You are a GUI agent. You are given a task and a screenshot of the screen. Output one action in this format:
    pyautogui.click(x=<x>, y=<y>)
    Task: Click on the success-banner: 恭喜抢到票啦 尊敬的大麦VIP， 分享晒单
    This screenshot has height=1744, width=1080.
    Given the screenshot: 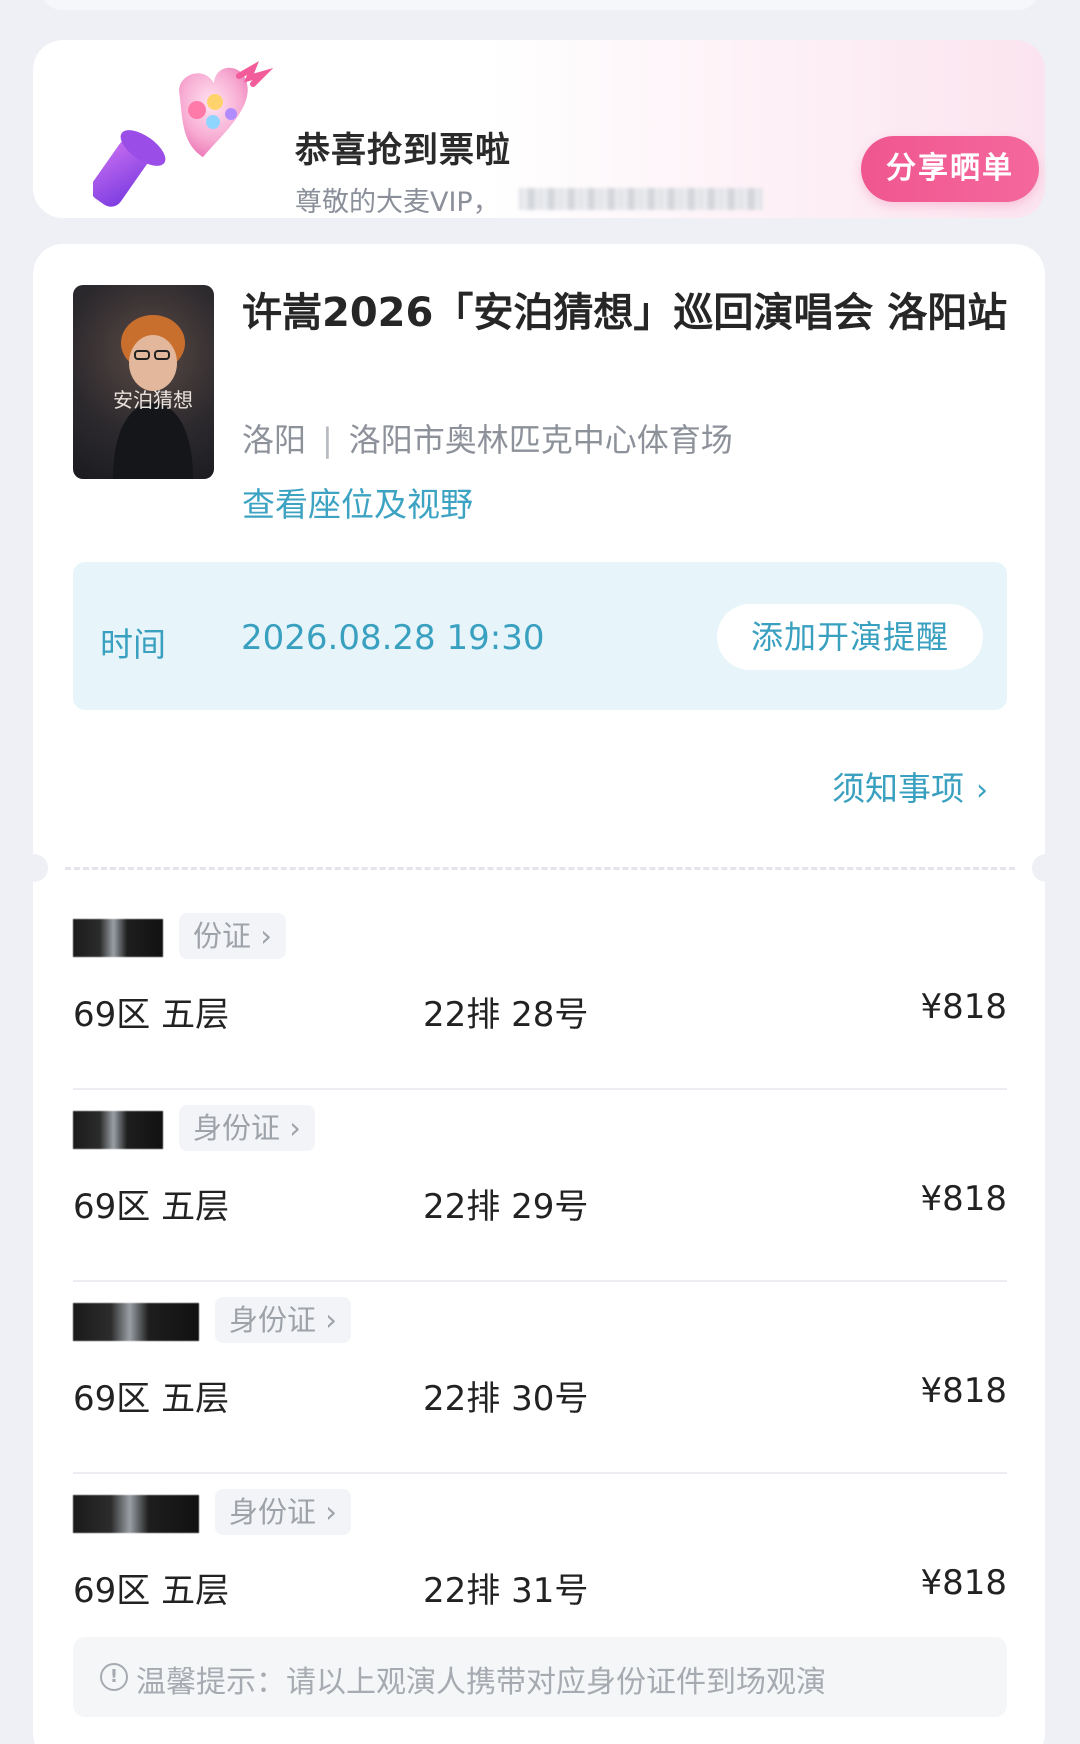 What is the action you would take?
    pyautogui.click(x=539, y=129)
    